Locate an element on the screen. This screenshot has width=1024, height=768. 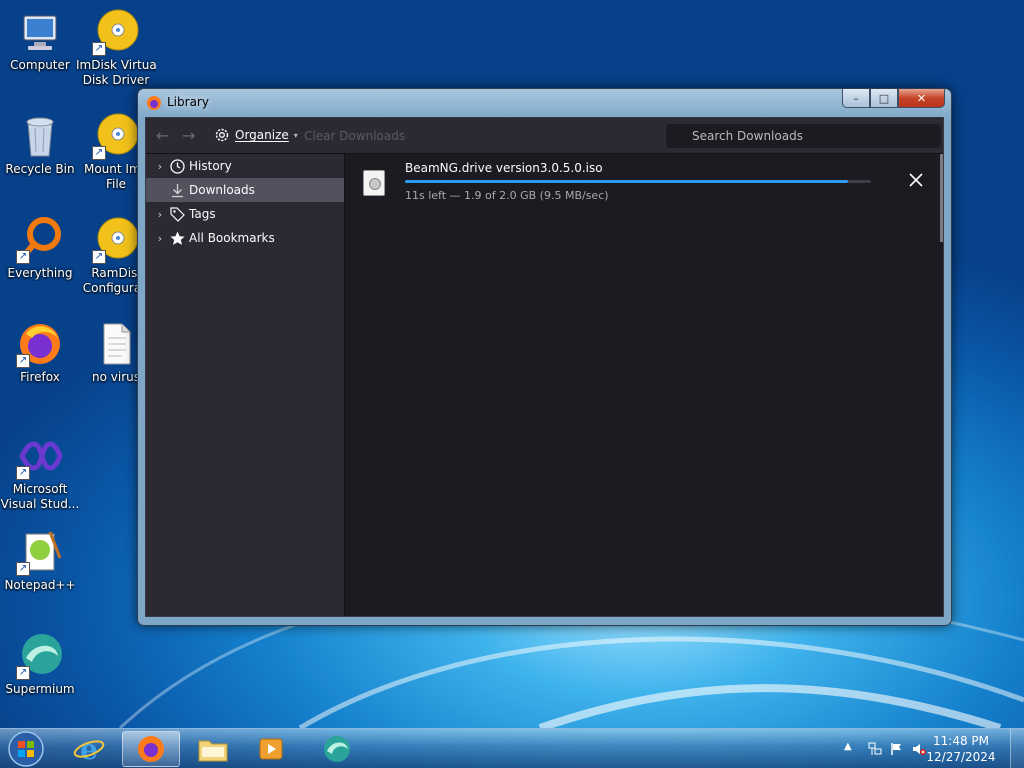
chevron-down-icon: ▾ is located at coordinates (295, 135).